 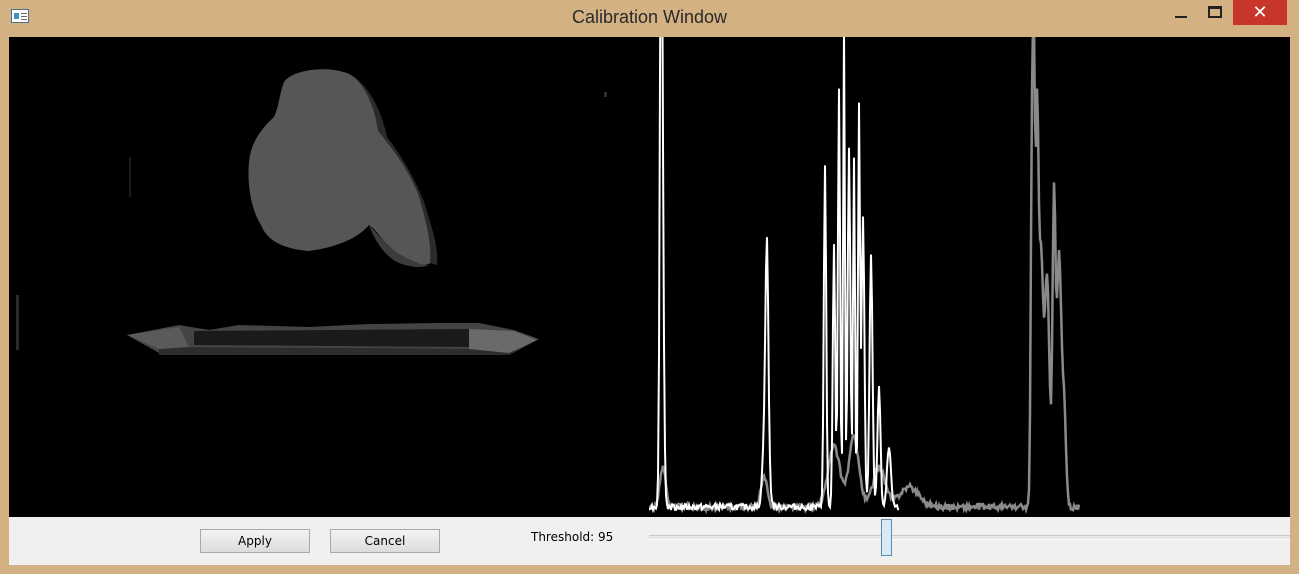 What do you see at coordinates (649, 541) in the screenshot?
I see `bottom-toolbar: Apply Cancel Threshold: 95` at bounding box center [649, 541].